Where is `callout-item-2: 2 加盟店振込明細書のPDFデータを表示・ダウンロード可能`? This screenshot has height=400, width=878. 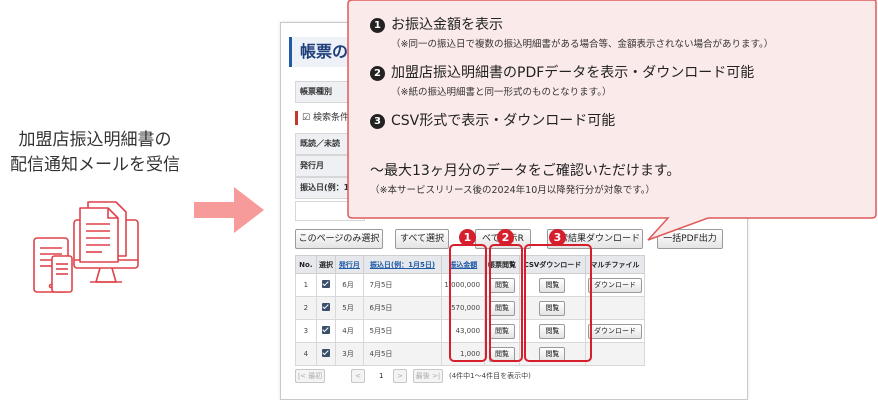
callout-item-2: 2 加盟店振込明細書のPDFデータを表示・ダウンロード可能 is located at coordinates (562, 72).